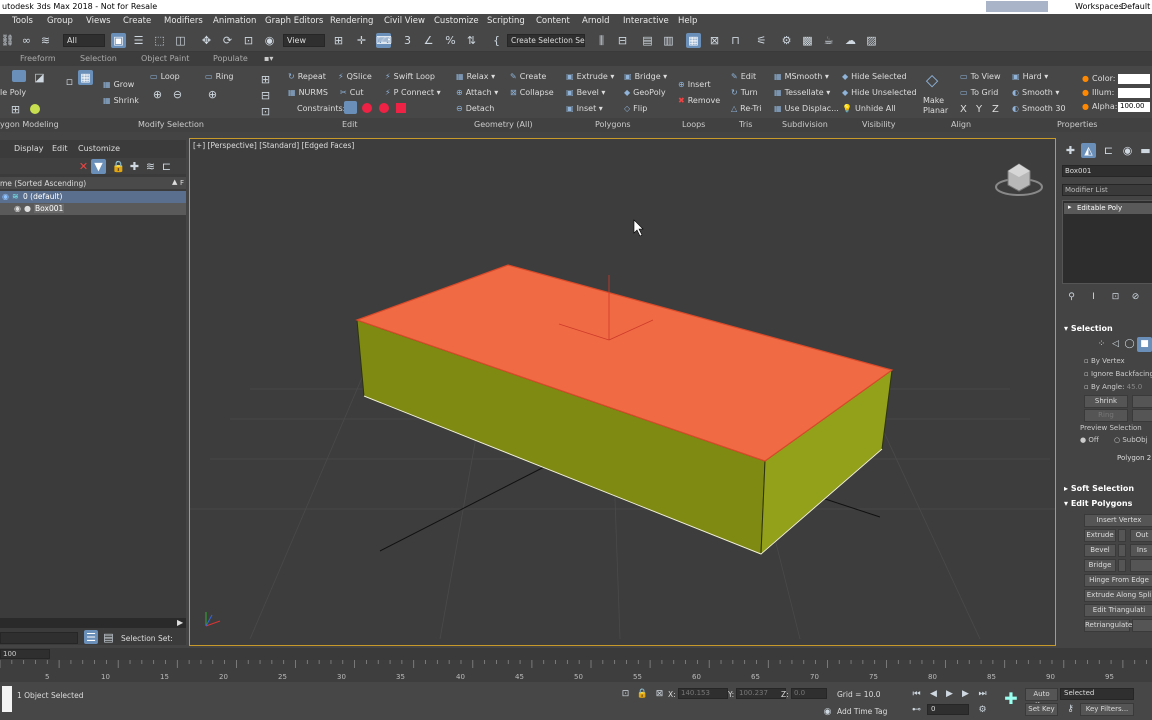 The width and height of the screenshot is (1152, 720). Describe the element at coordinates (1134, 93) in the screenshot. I see `illum-swatch` at that location.